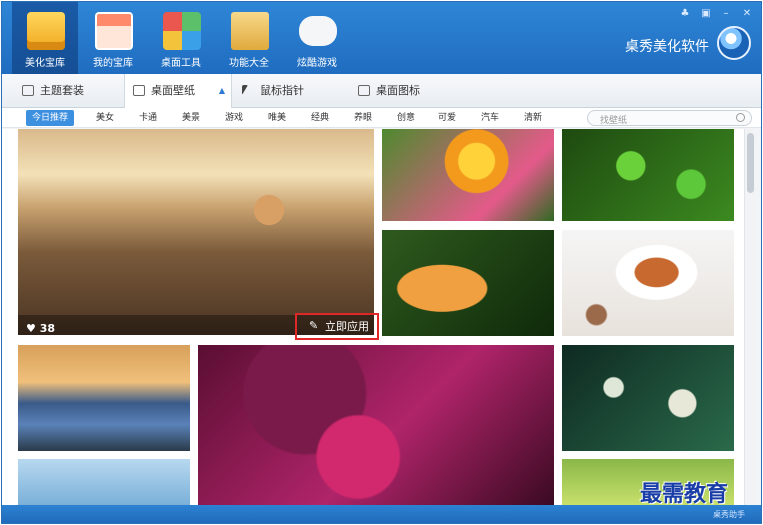 The height and width of the screenshot is (525, 763). What do you see at coordinates (364, 90) in the screenshot?
I see `monitor-icon` at bounding box center [364, 90].